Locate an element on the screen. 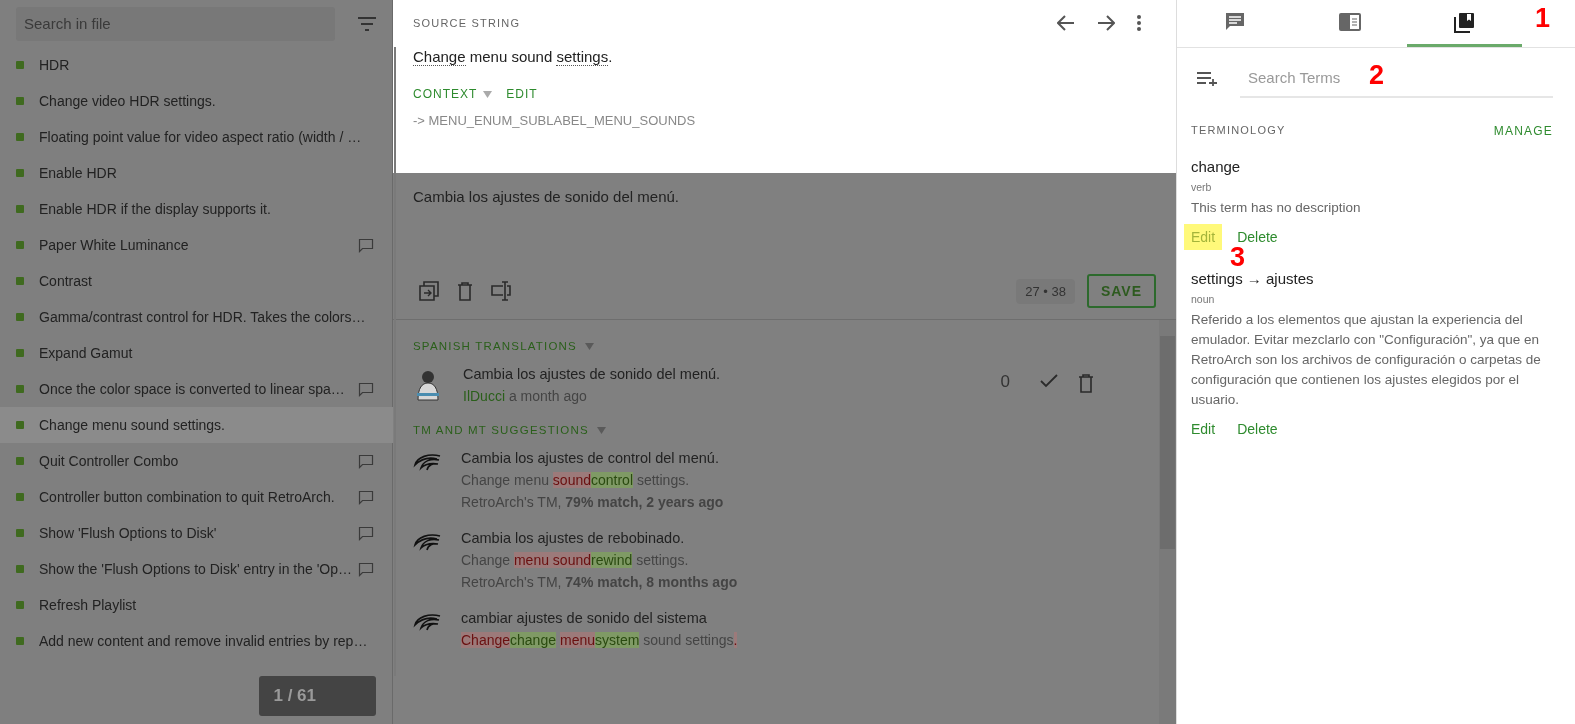 This screenshot has width=1575, height=724. search-field: Search in file is located at coordinates (175, 24).